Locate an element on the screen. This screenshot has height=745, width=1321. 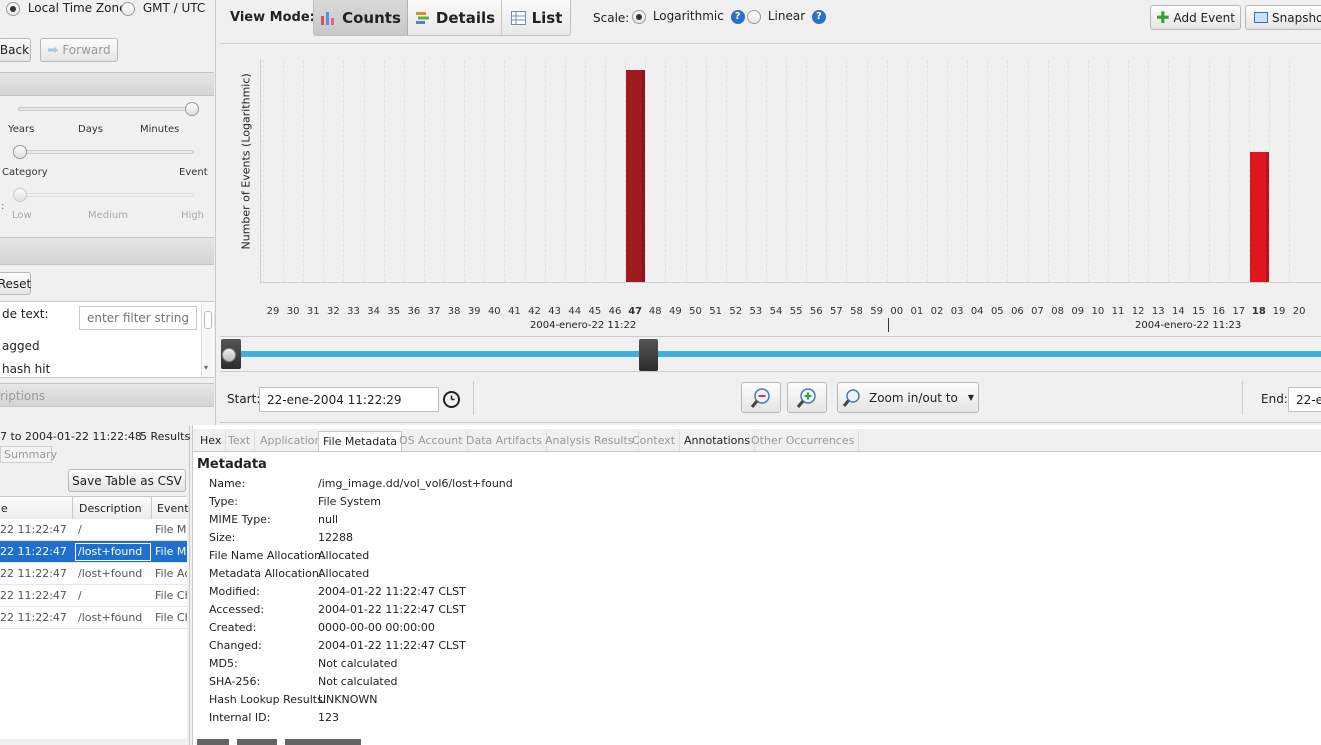
scroll-down-icon: ▾ is located at coordinates (206, 367).